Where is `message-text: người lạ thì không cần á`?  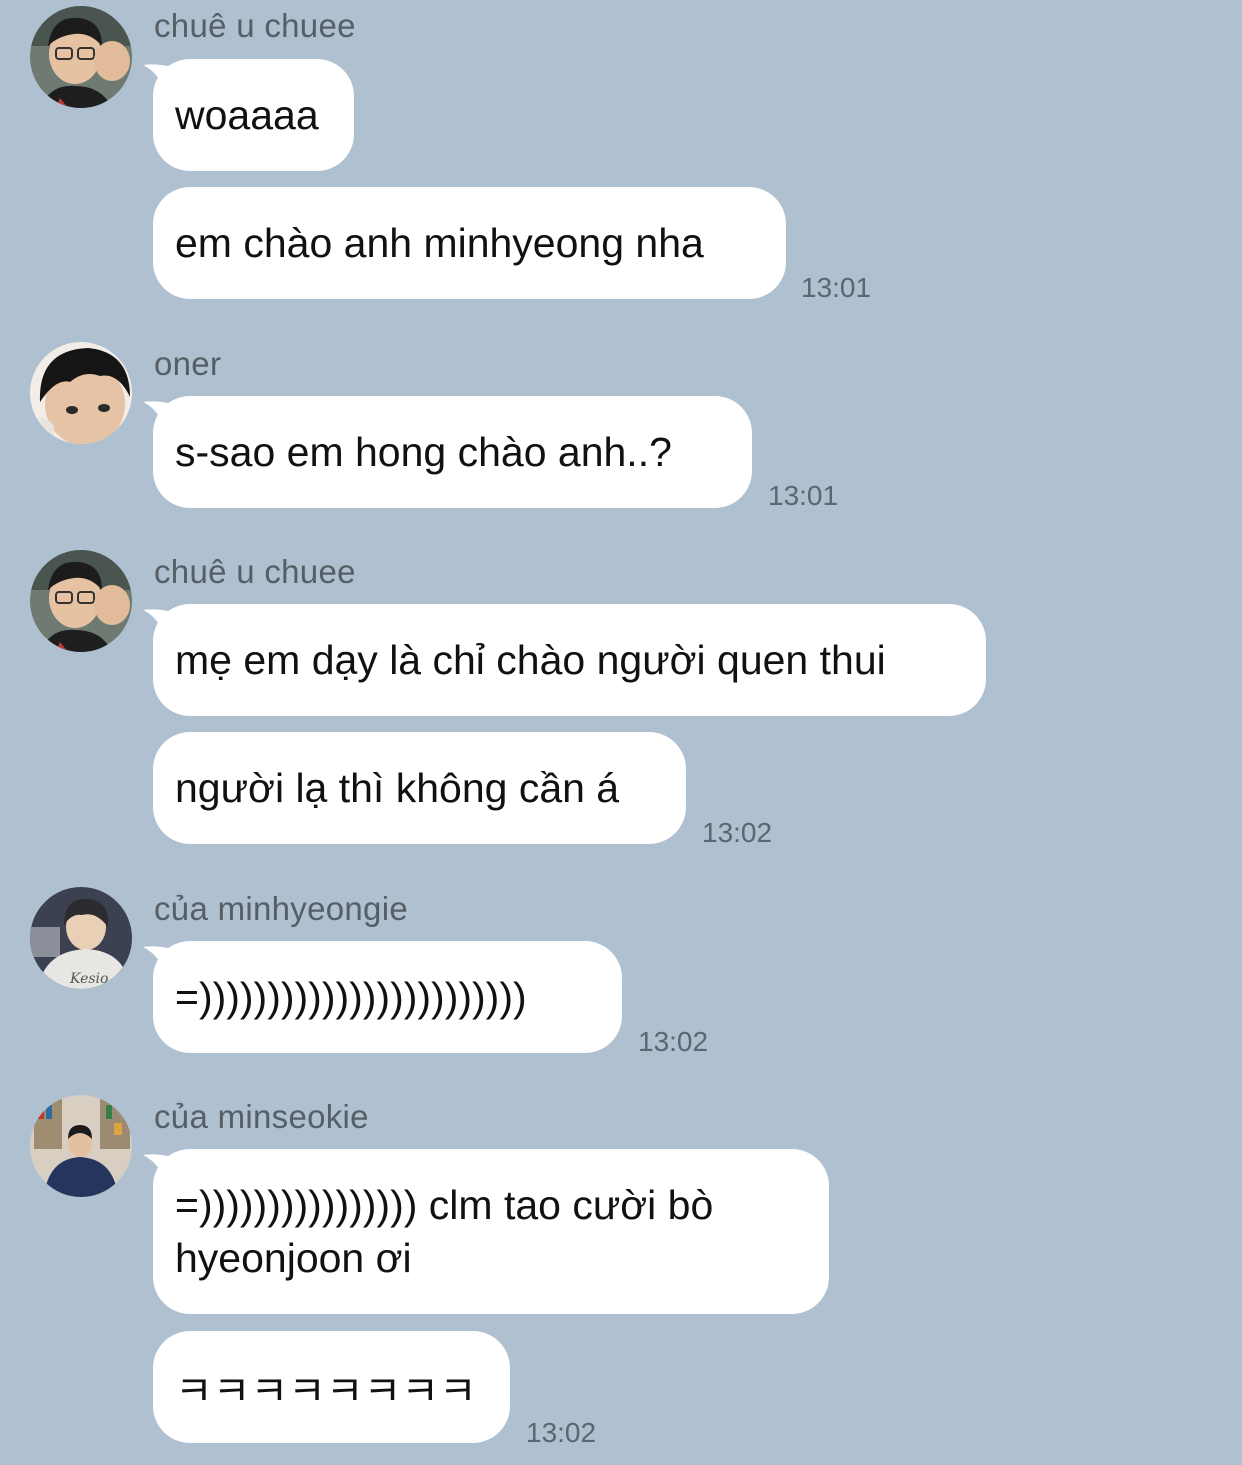
message-text: người lạ thì không cần á is located at coordinates (397, 787).